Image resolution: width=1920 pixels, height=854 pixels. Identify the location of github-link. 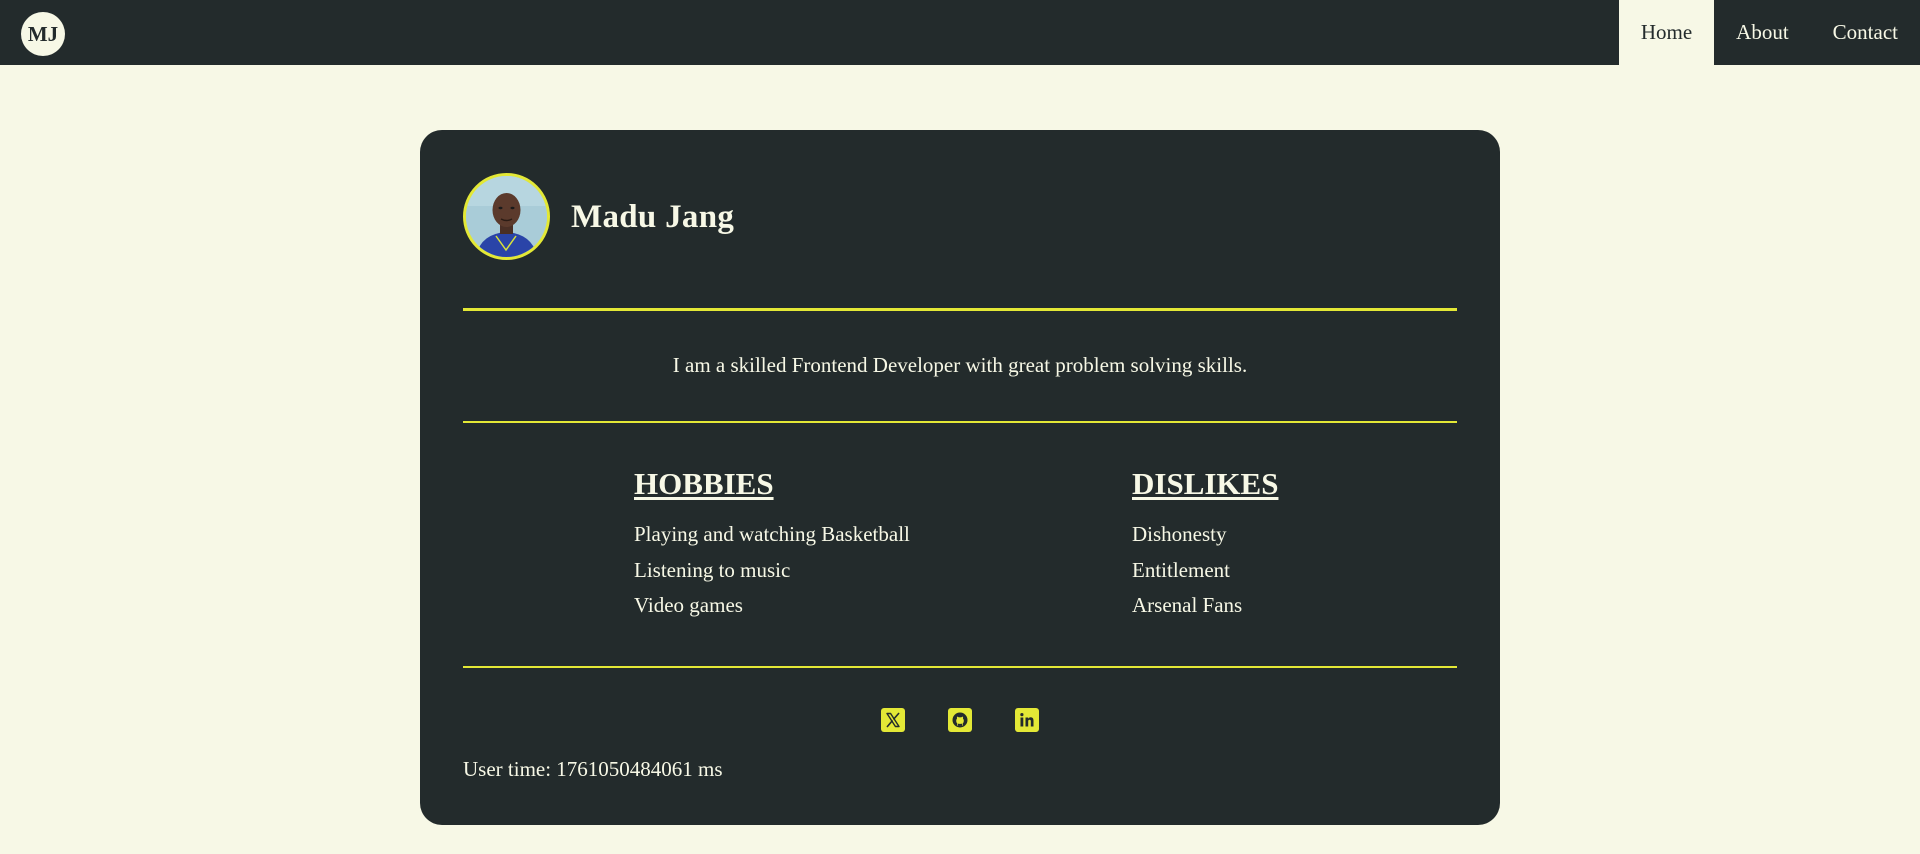
(960, 720).